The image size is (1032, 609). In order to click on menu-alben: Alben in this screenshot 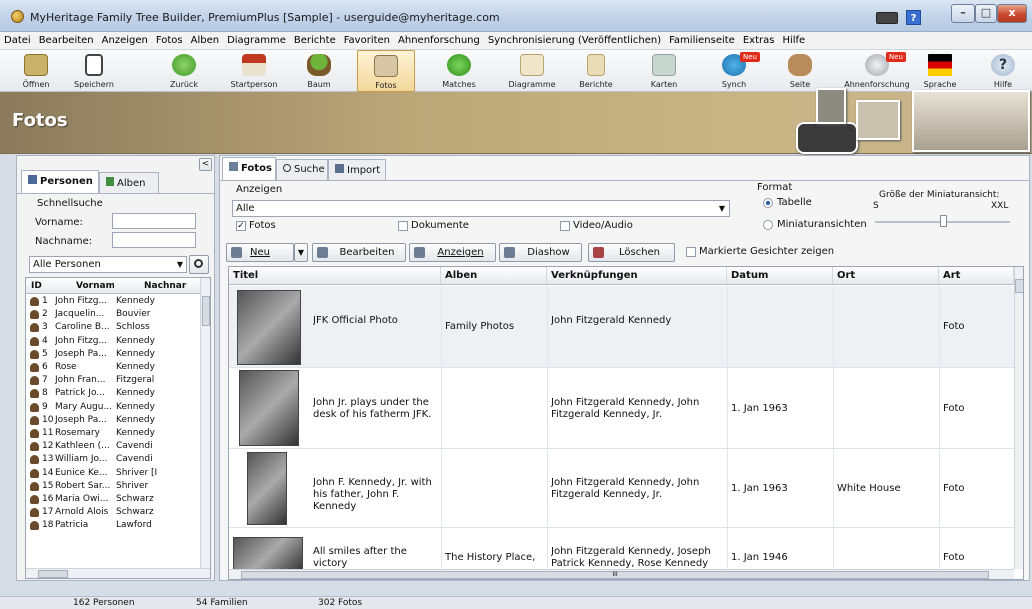, I will do `click(205, 41)`.